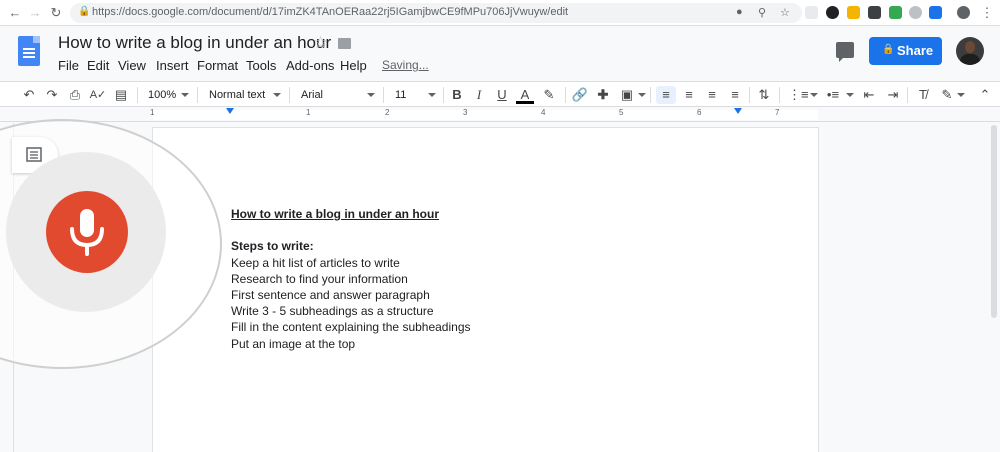 The height and width of the screenshot is (452, 1000). I want to click on add-comment-icon: ✚, so click(603, 95).